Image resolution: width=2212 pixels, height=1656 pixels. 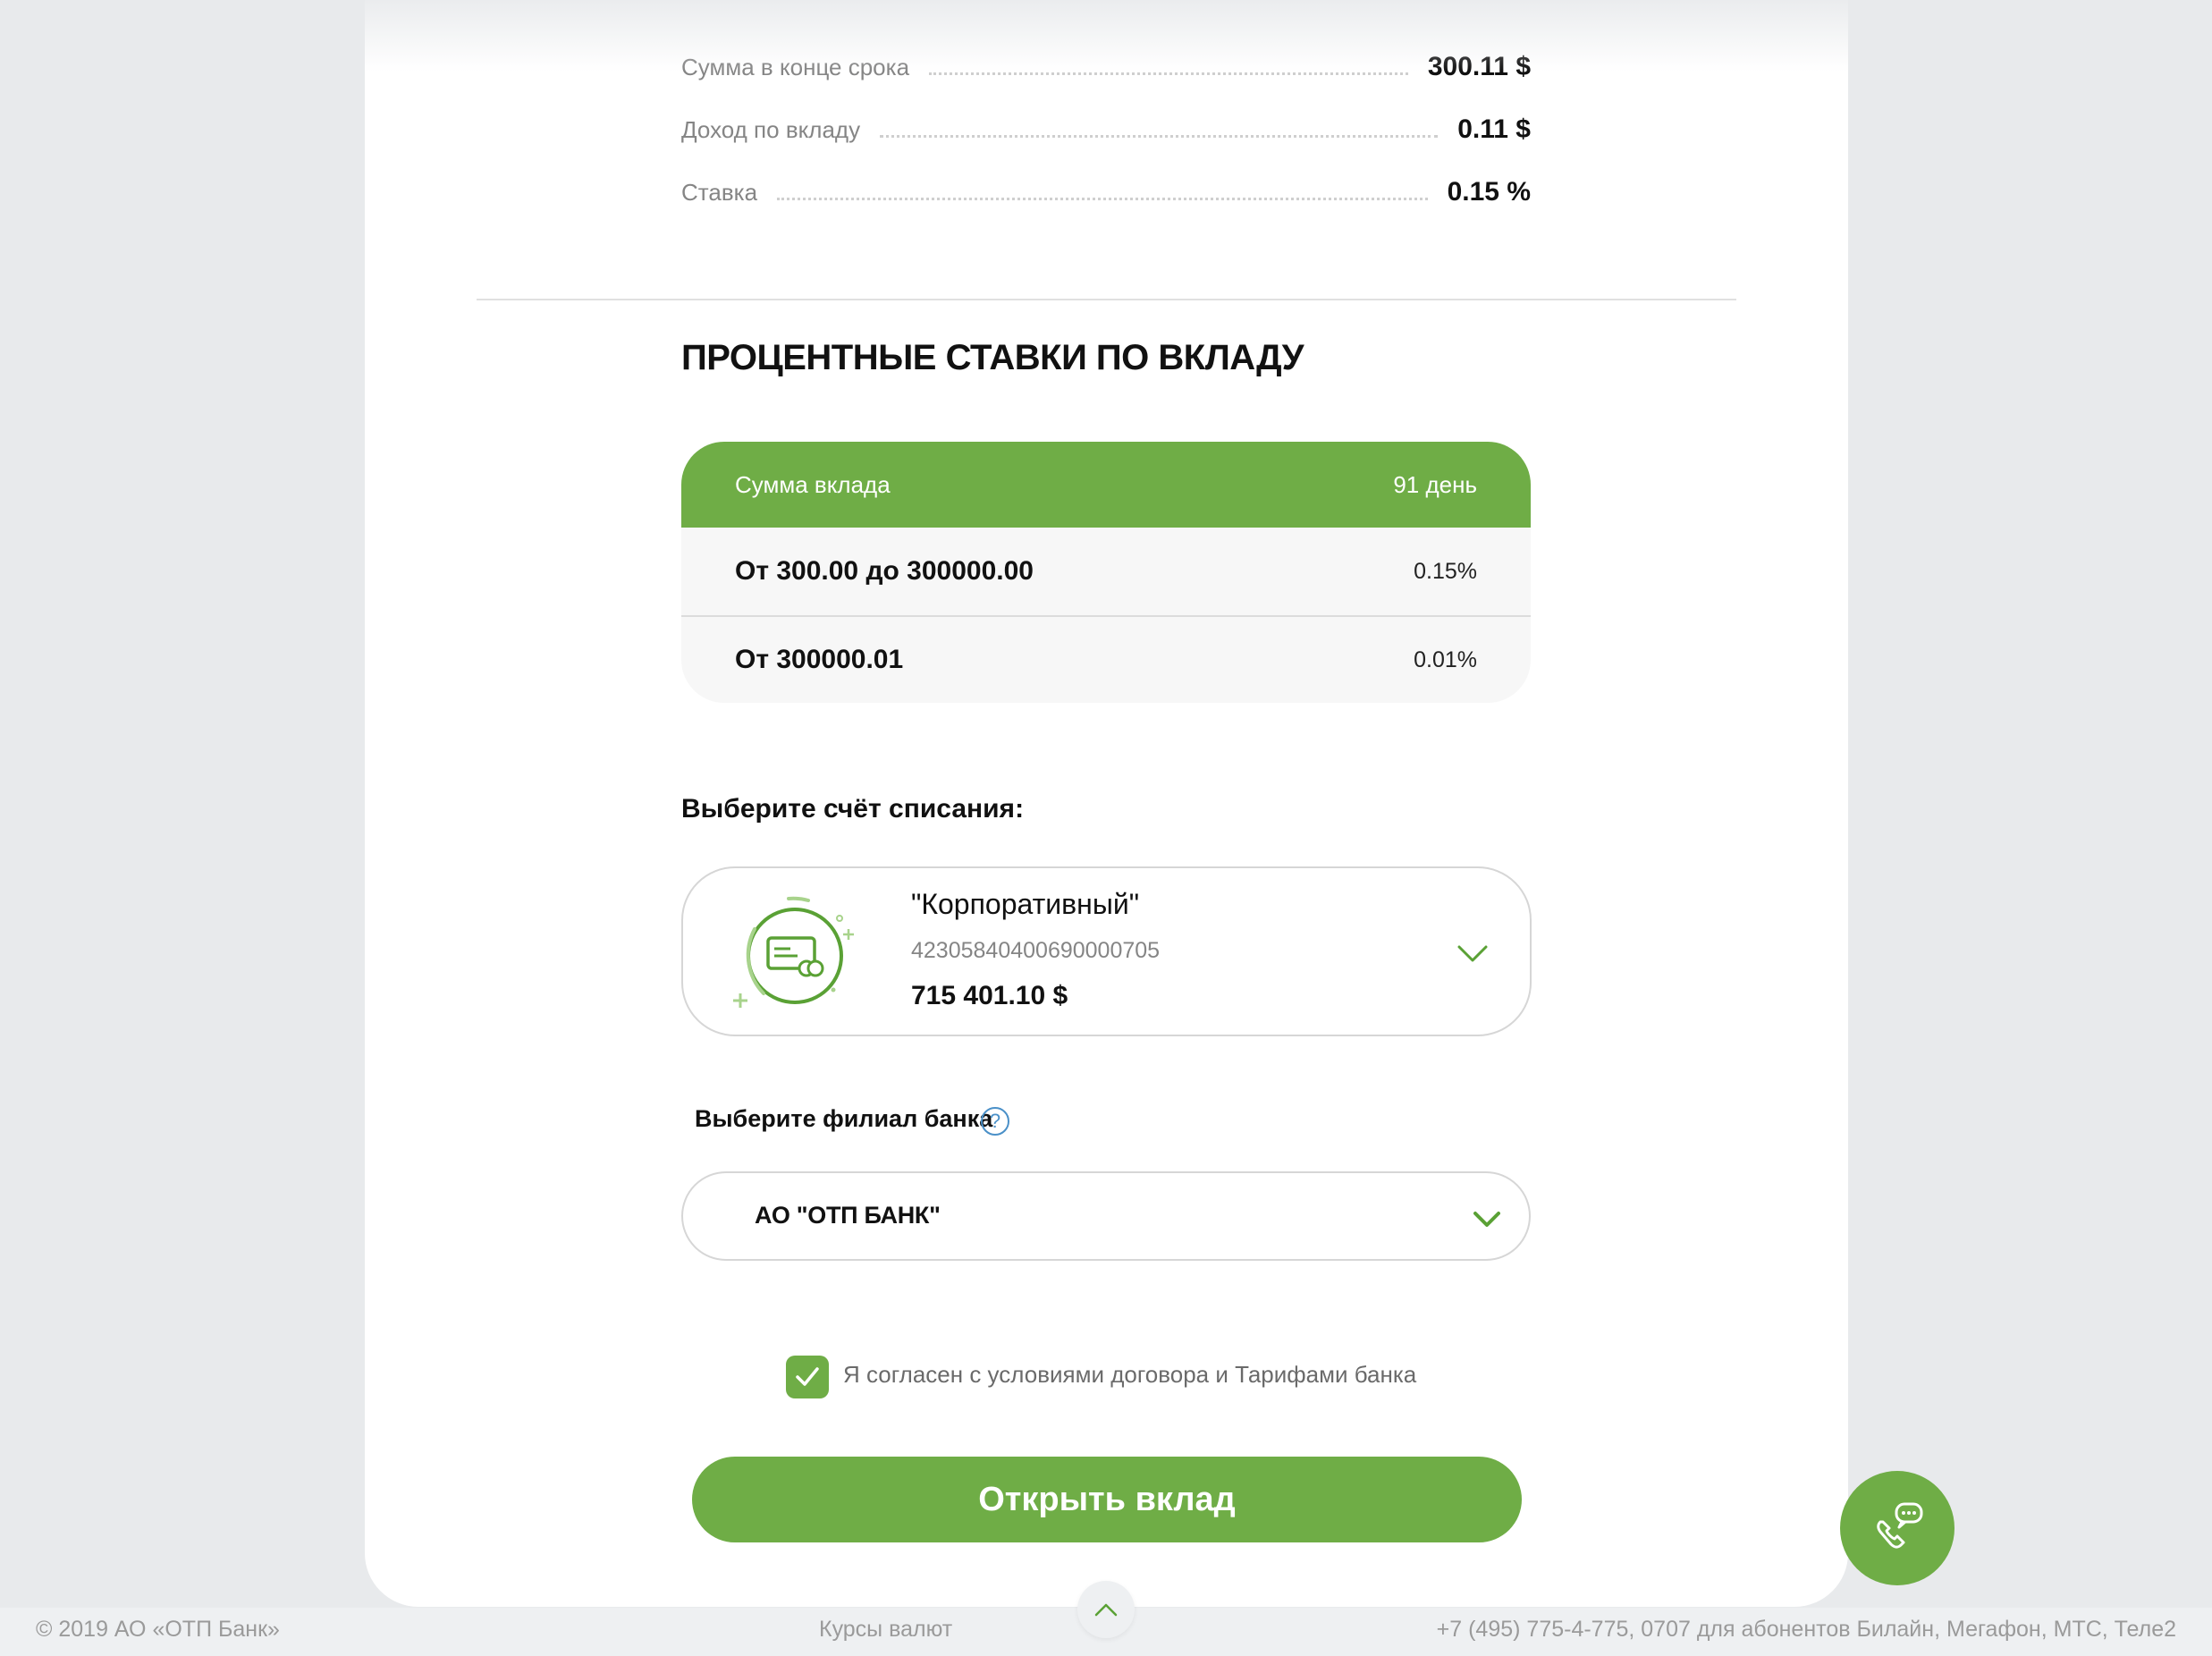 I want to click on summary-label: Сумма в конце срока, so click(x=795, y=67).